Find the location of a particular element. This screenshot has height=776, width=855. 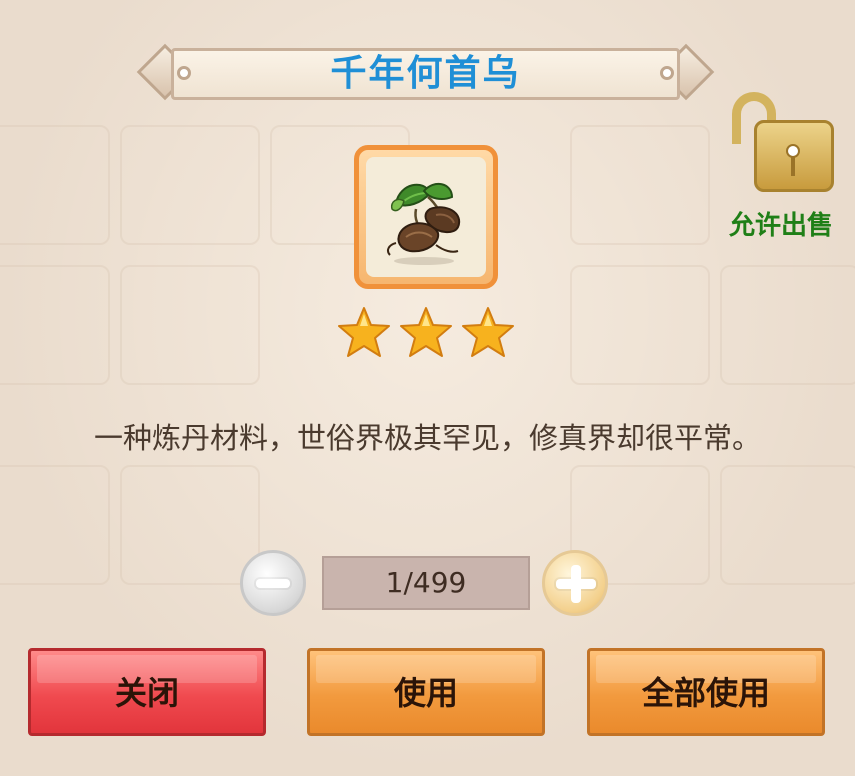

close-button-label: 关闭 is located at coordinates (146, 693).